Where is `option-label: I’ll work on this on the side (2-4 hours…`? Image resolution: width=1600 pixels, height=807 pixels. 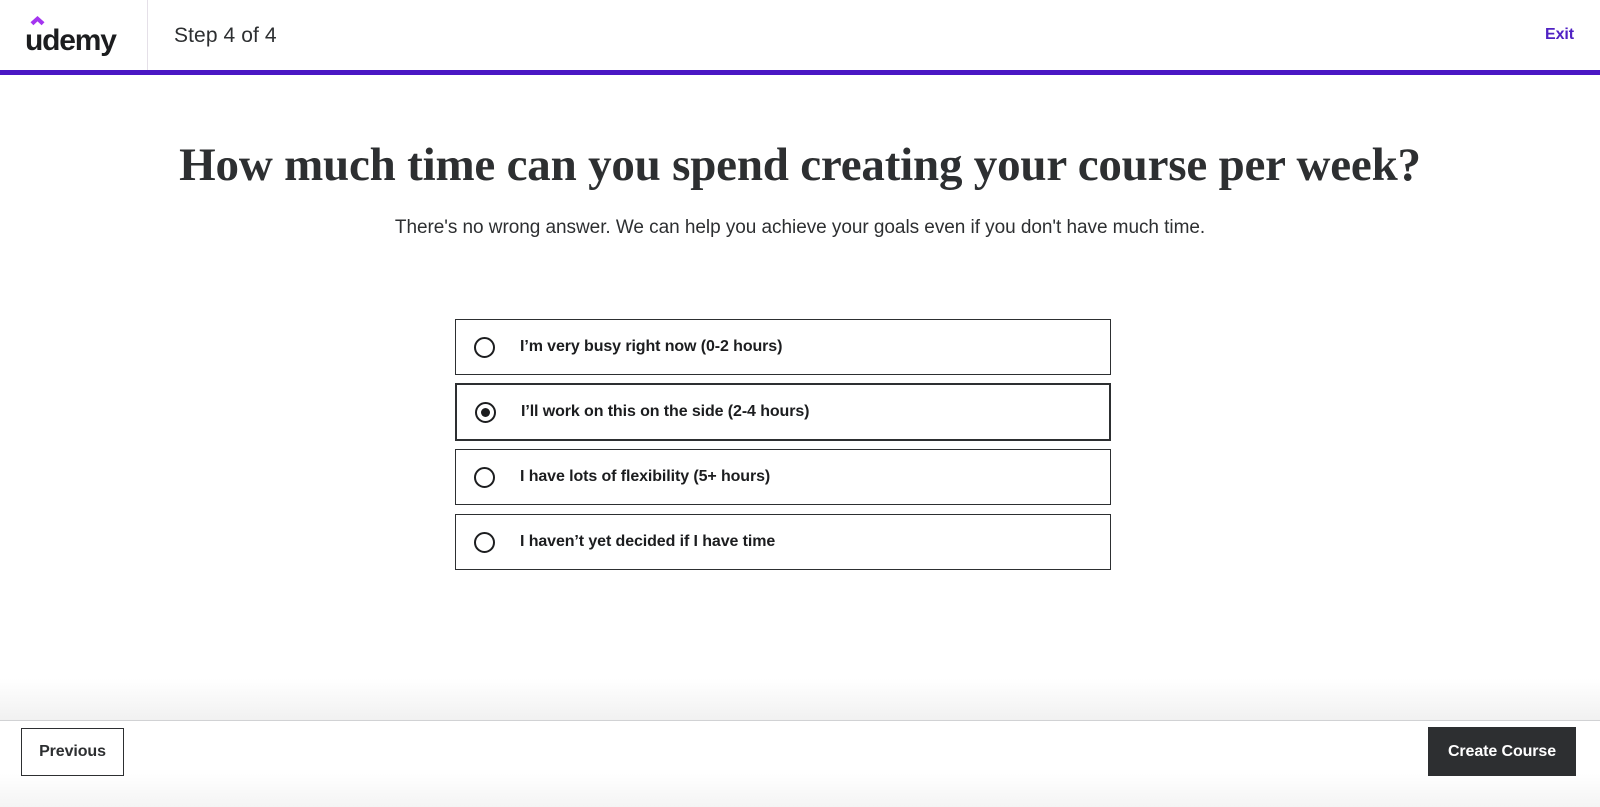 option-label: I’ll work on this on the side (2-4 hours… is located at coordinates (665, 411).